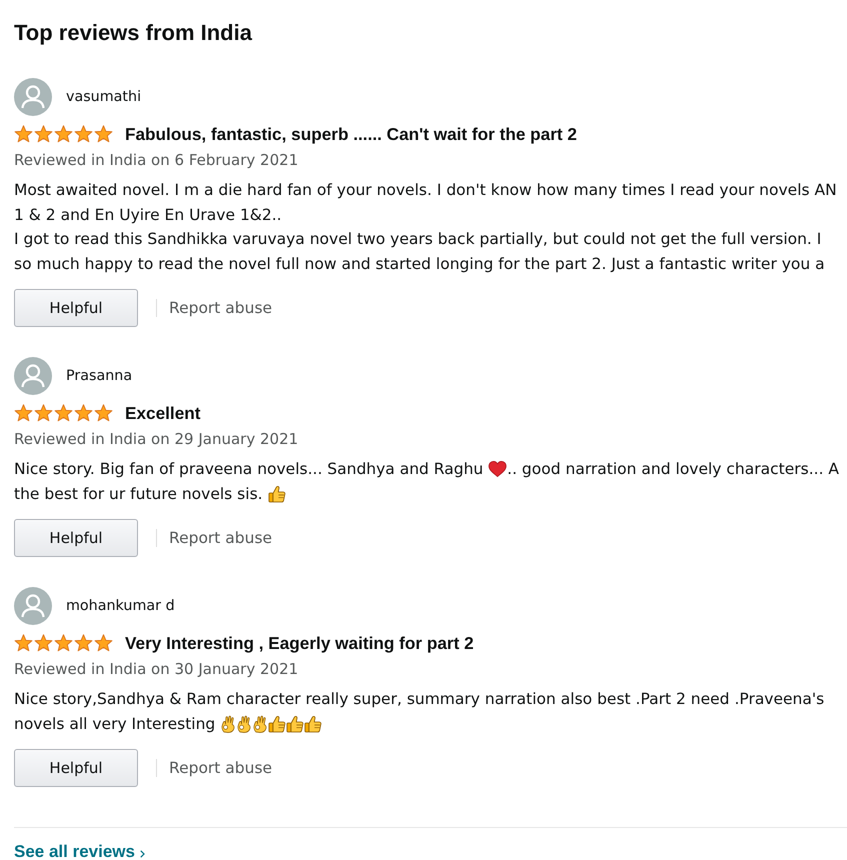  I want to click on review-title: Fabulous, fantastic, superb ...... Can't wait for the part 2, so click(351, 134).